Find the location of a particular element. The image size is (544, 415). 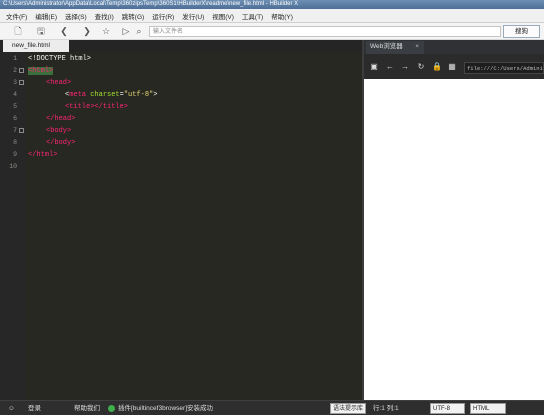

menu-find: 查找(I) is located at coordinates (104, 16).